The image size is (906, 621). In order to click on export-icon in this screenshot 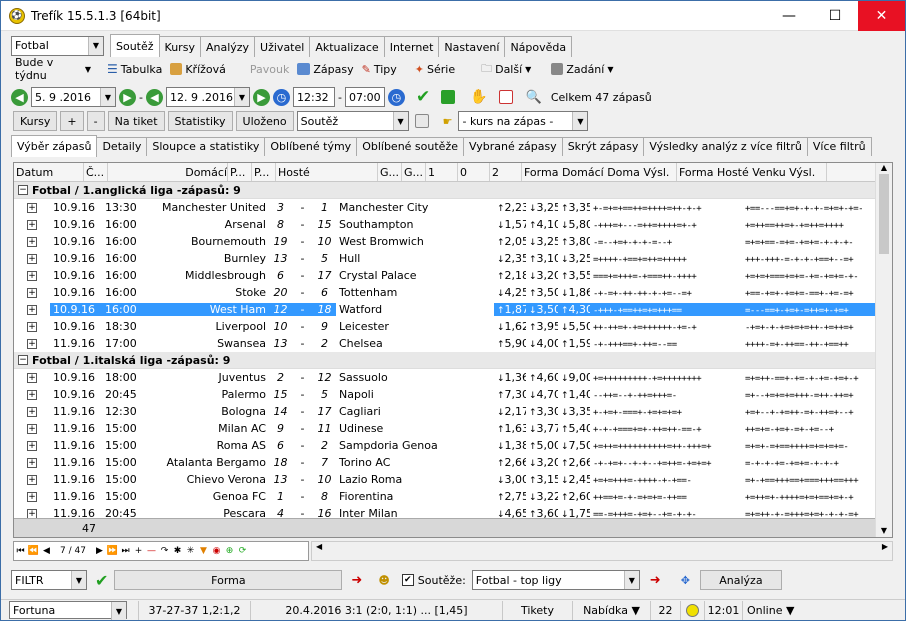, I will do `click(421, 121)`.